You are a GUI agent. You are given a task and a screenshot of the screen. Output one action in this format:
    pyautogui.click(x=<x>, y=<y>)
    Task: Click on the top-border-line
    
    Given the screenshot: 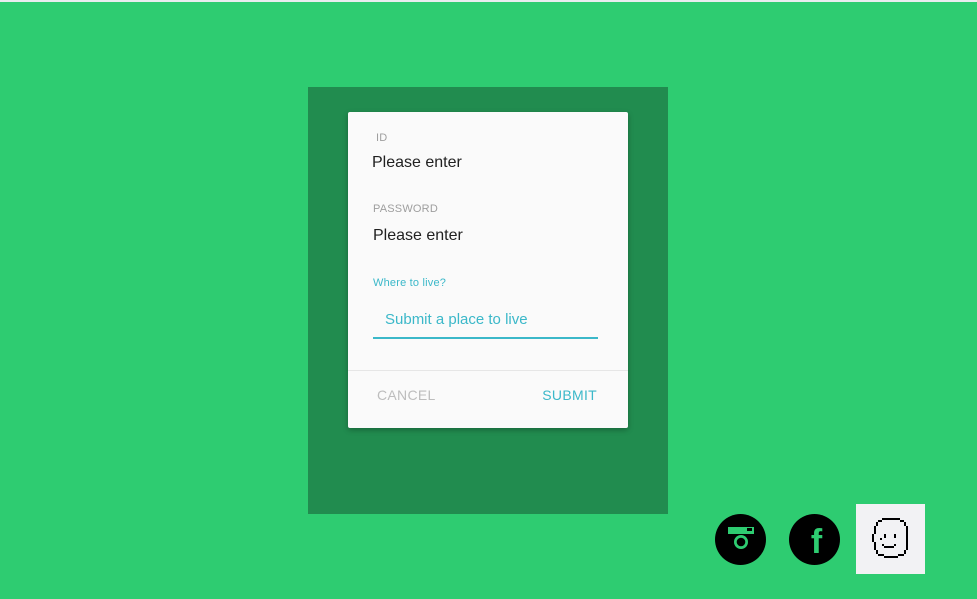 What is the action you would take?
    pyautogui.click(x=488, y=1)
    